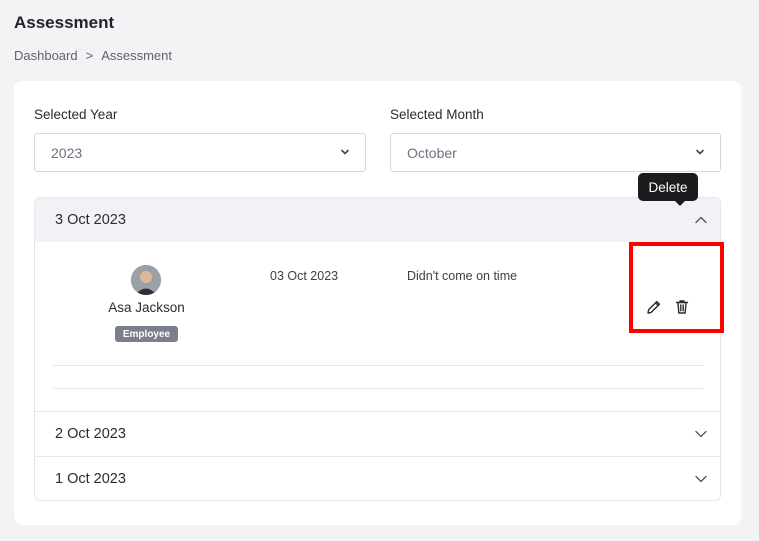  I want to click on accordion-header-1-oct: 1 Oct 2023, so click(377, 478).